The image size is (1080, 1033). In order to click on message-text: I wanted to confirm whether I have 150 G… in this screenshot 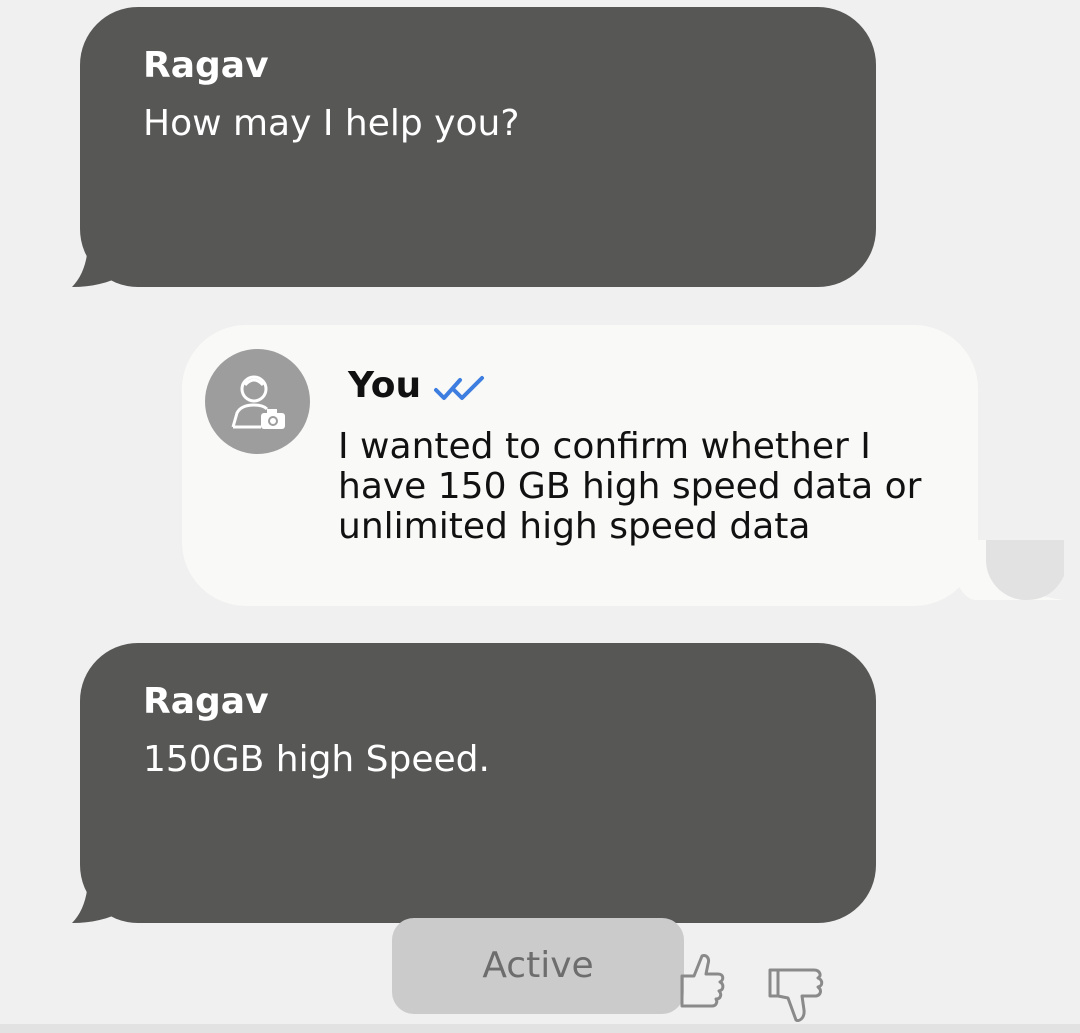, I will do `click(630, 486)`.